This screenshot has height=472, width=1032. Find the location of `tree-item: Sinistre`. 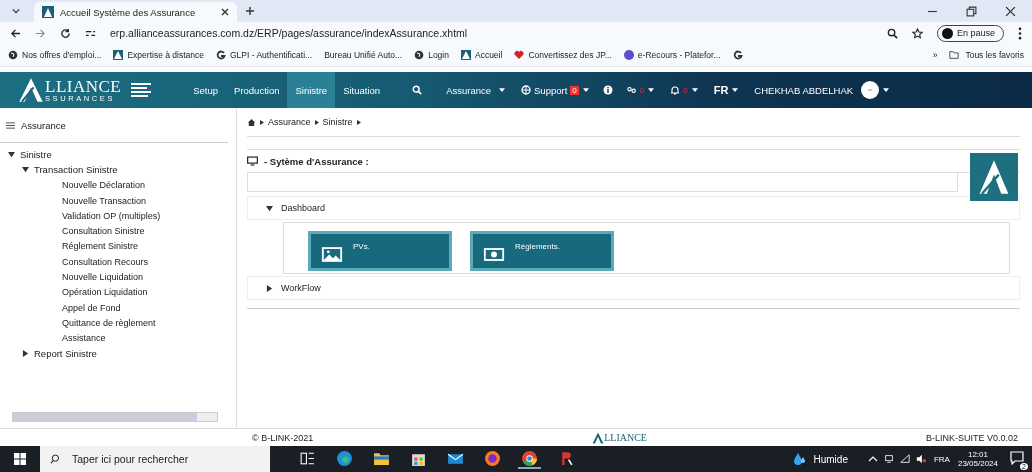

tree-item: Sinistre is located at coordinates (36, 155).